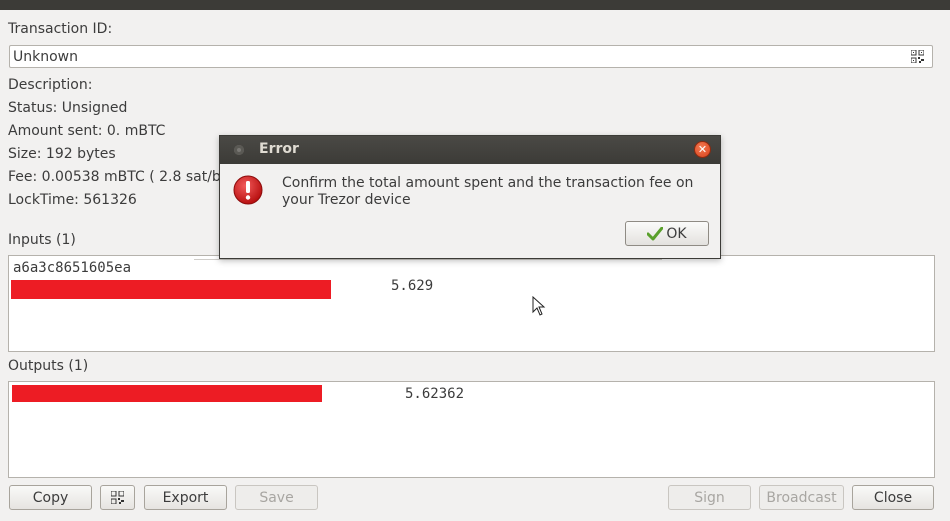 The image size is (950, 521). What do you see at coordinates (72, 268) in the screenshot?
I see `input-prevout: a6a3c8651605ea` at bounding box center [72, 268].